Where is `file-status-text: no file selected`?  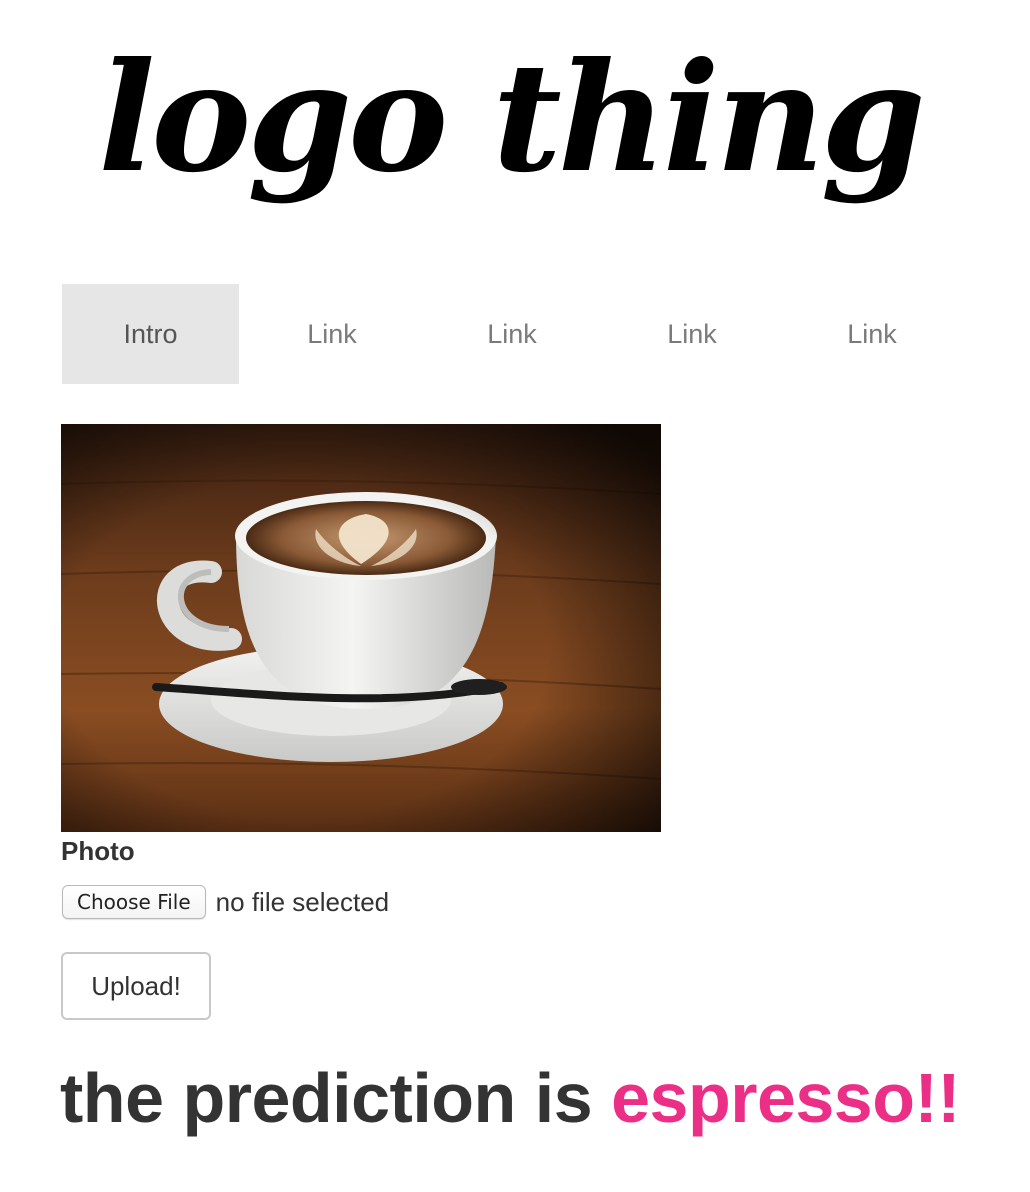
file-status-text: no file selected is located at coordinates (302, 901).